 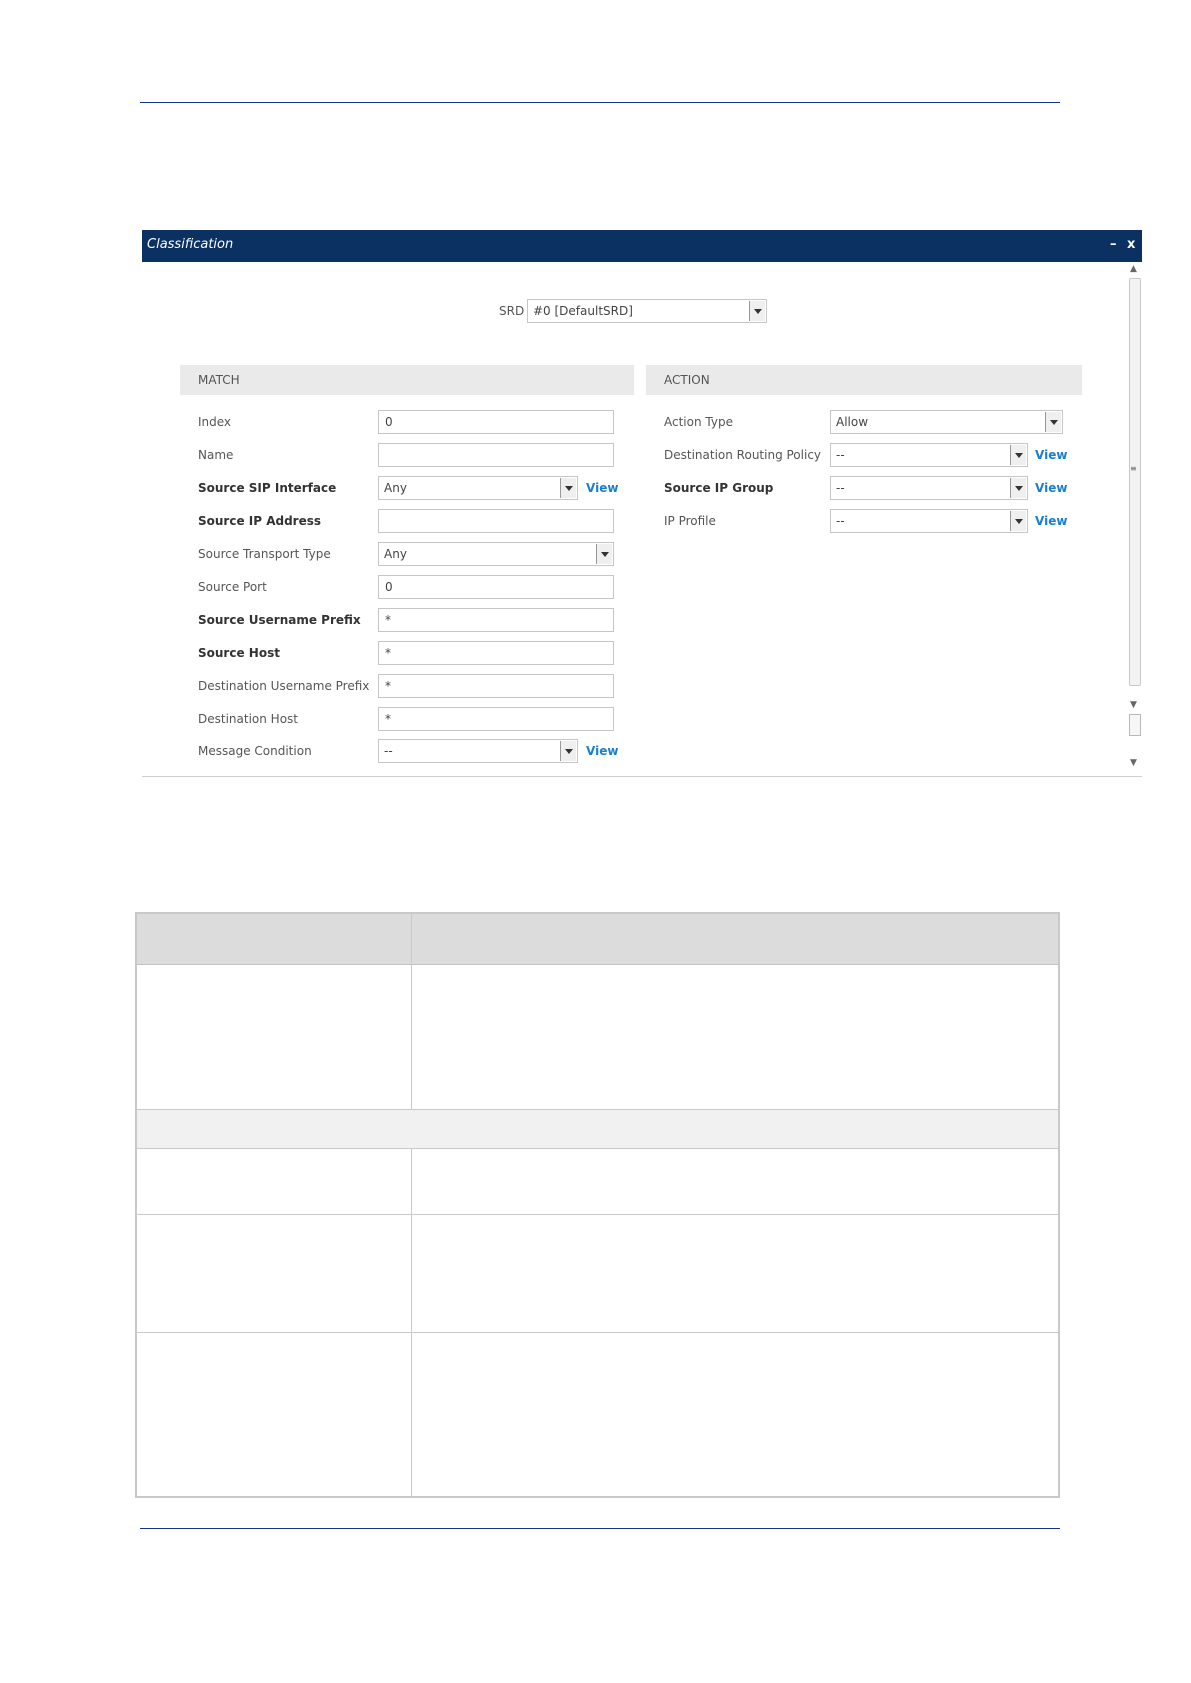 I want to click on grip-icon: ≡, so click(x=1133, y=468).